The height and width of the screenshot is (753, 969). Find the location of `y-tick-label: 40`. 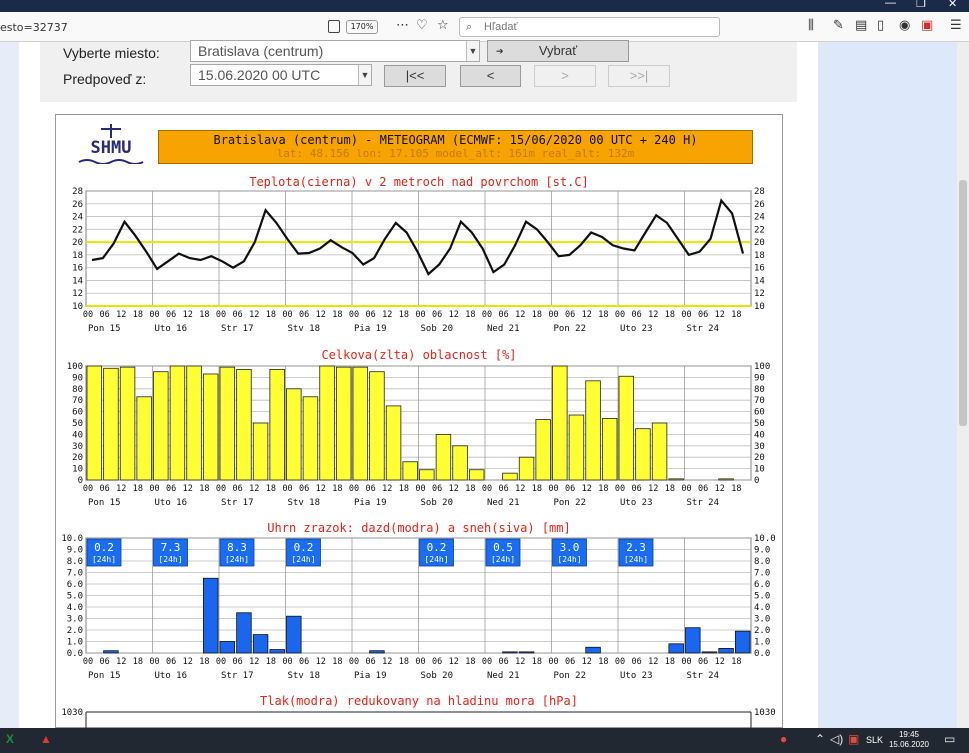

y-tick-label: 40 is located at coordinates (759, 435).